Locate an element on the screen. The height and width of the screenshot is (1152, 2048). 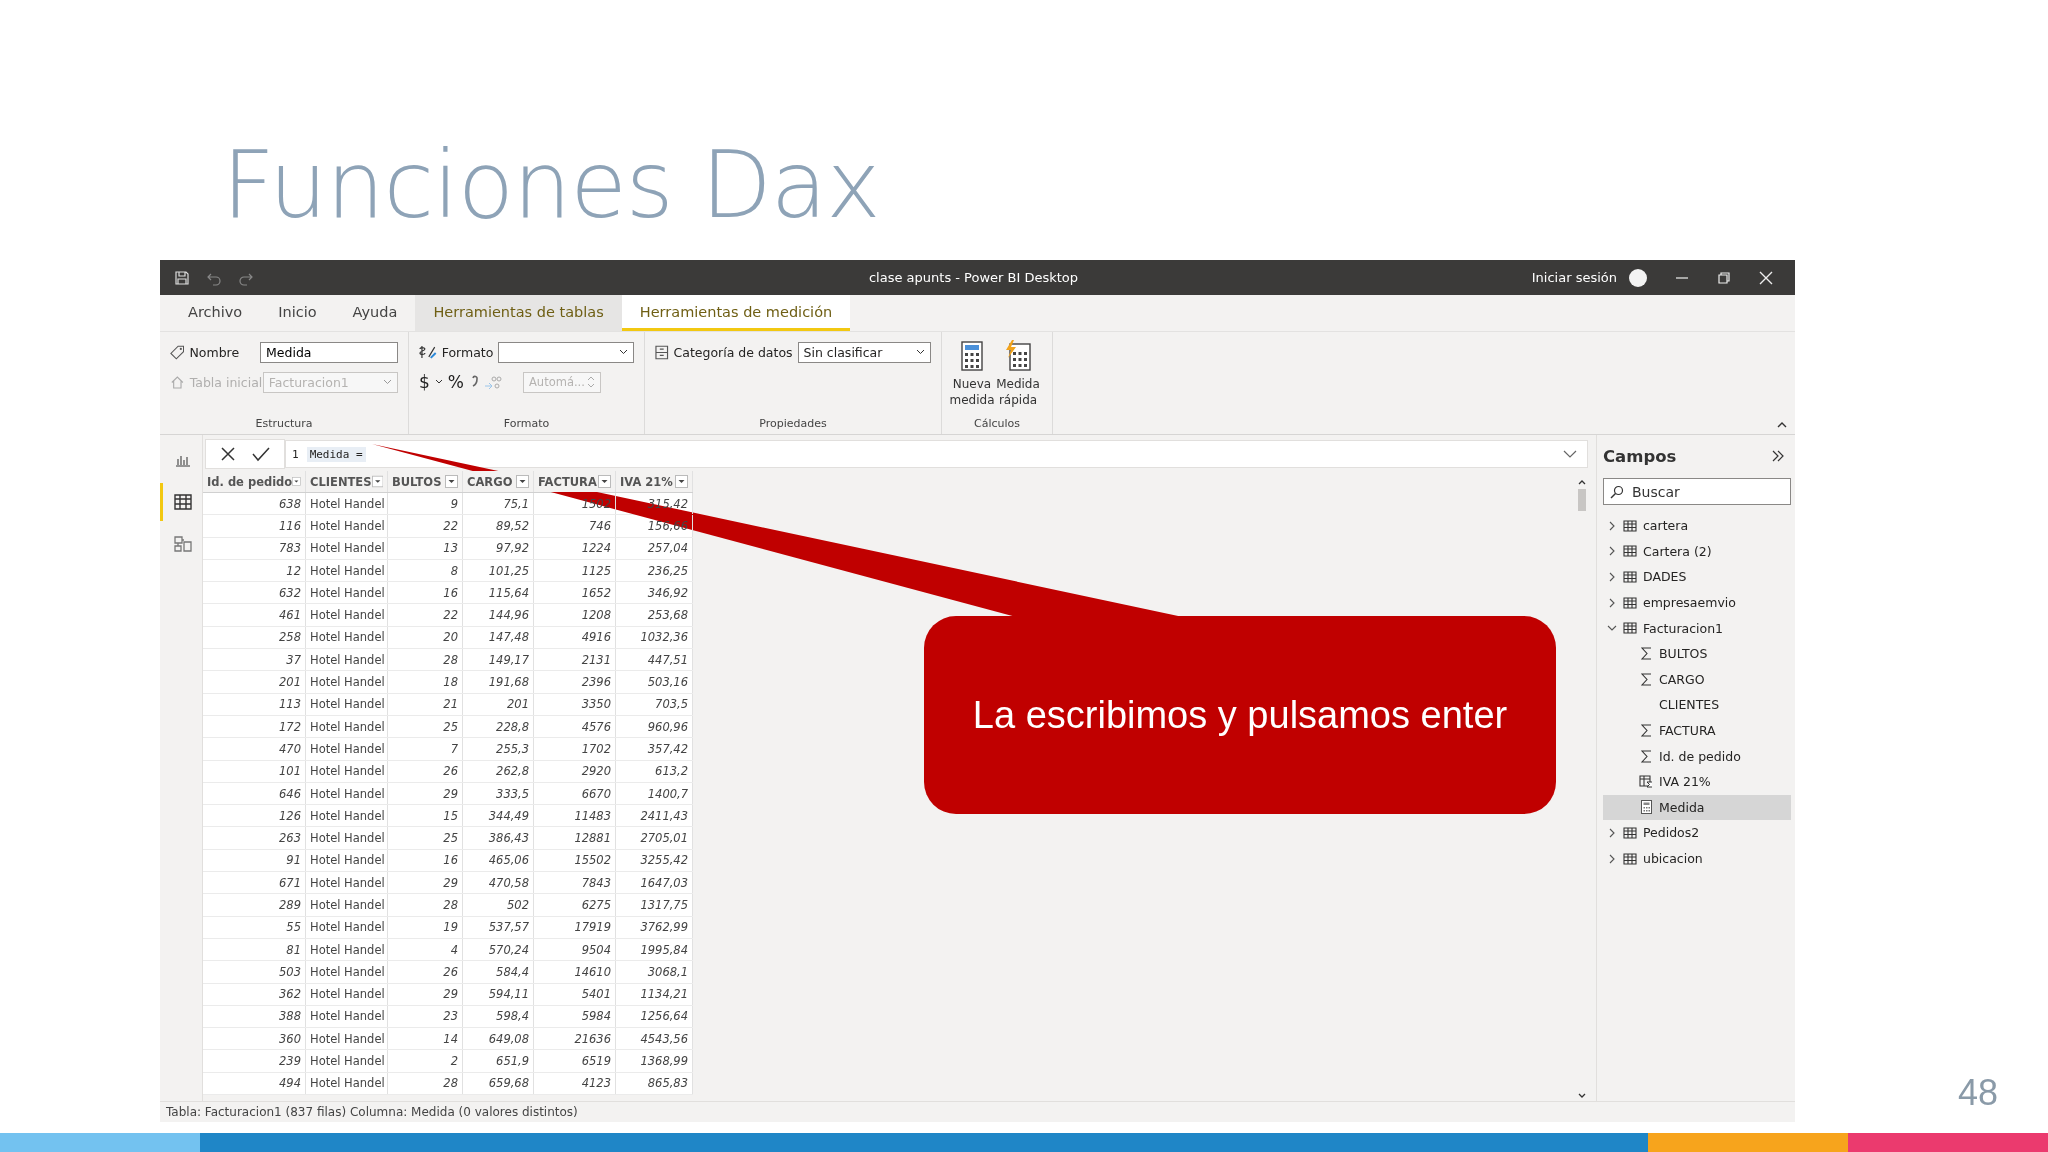
field-item: BULTOS is located at coordinates (1697, 653).